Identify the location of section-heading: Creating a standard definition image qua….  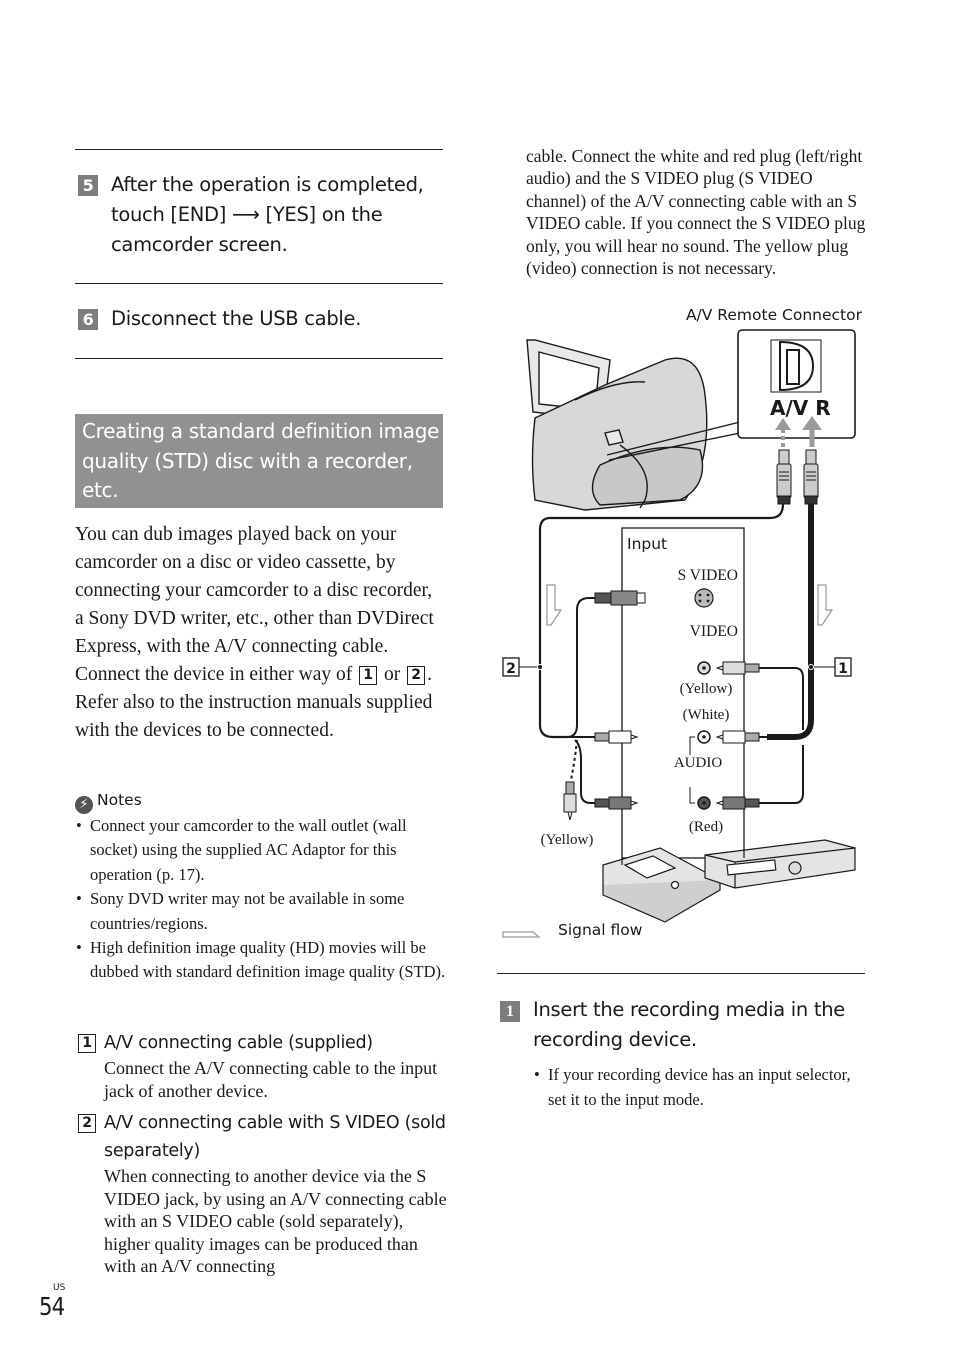
(259, 461).